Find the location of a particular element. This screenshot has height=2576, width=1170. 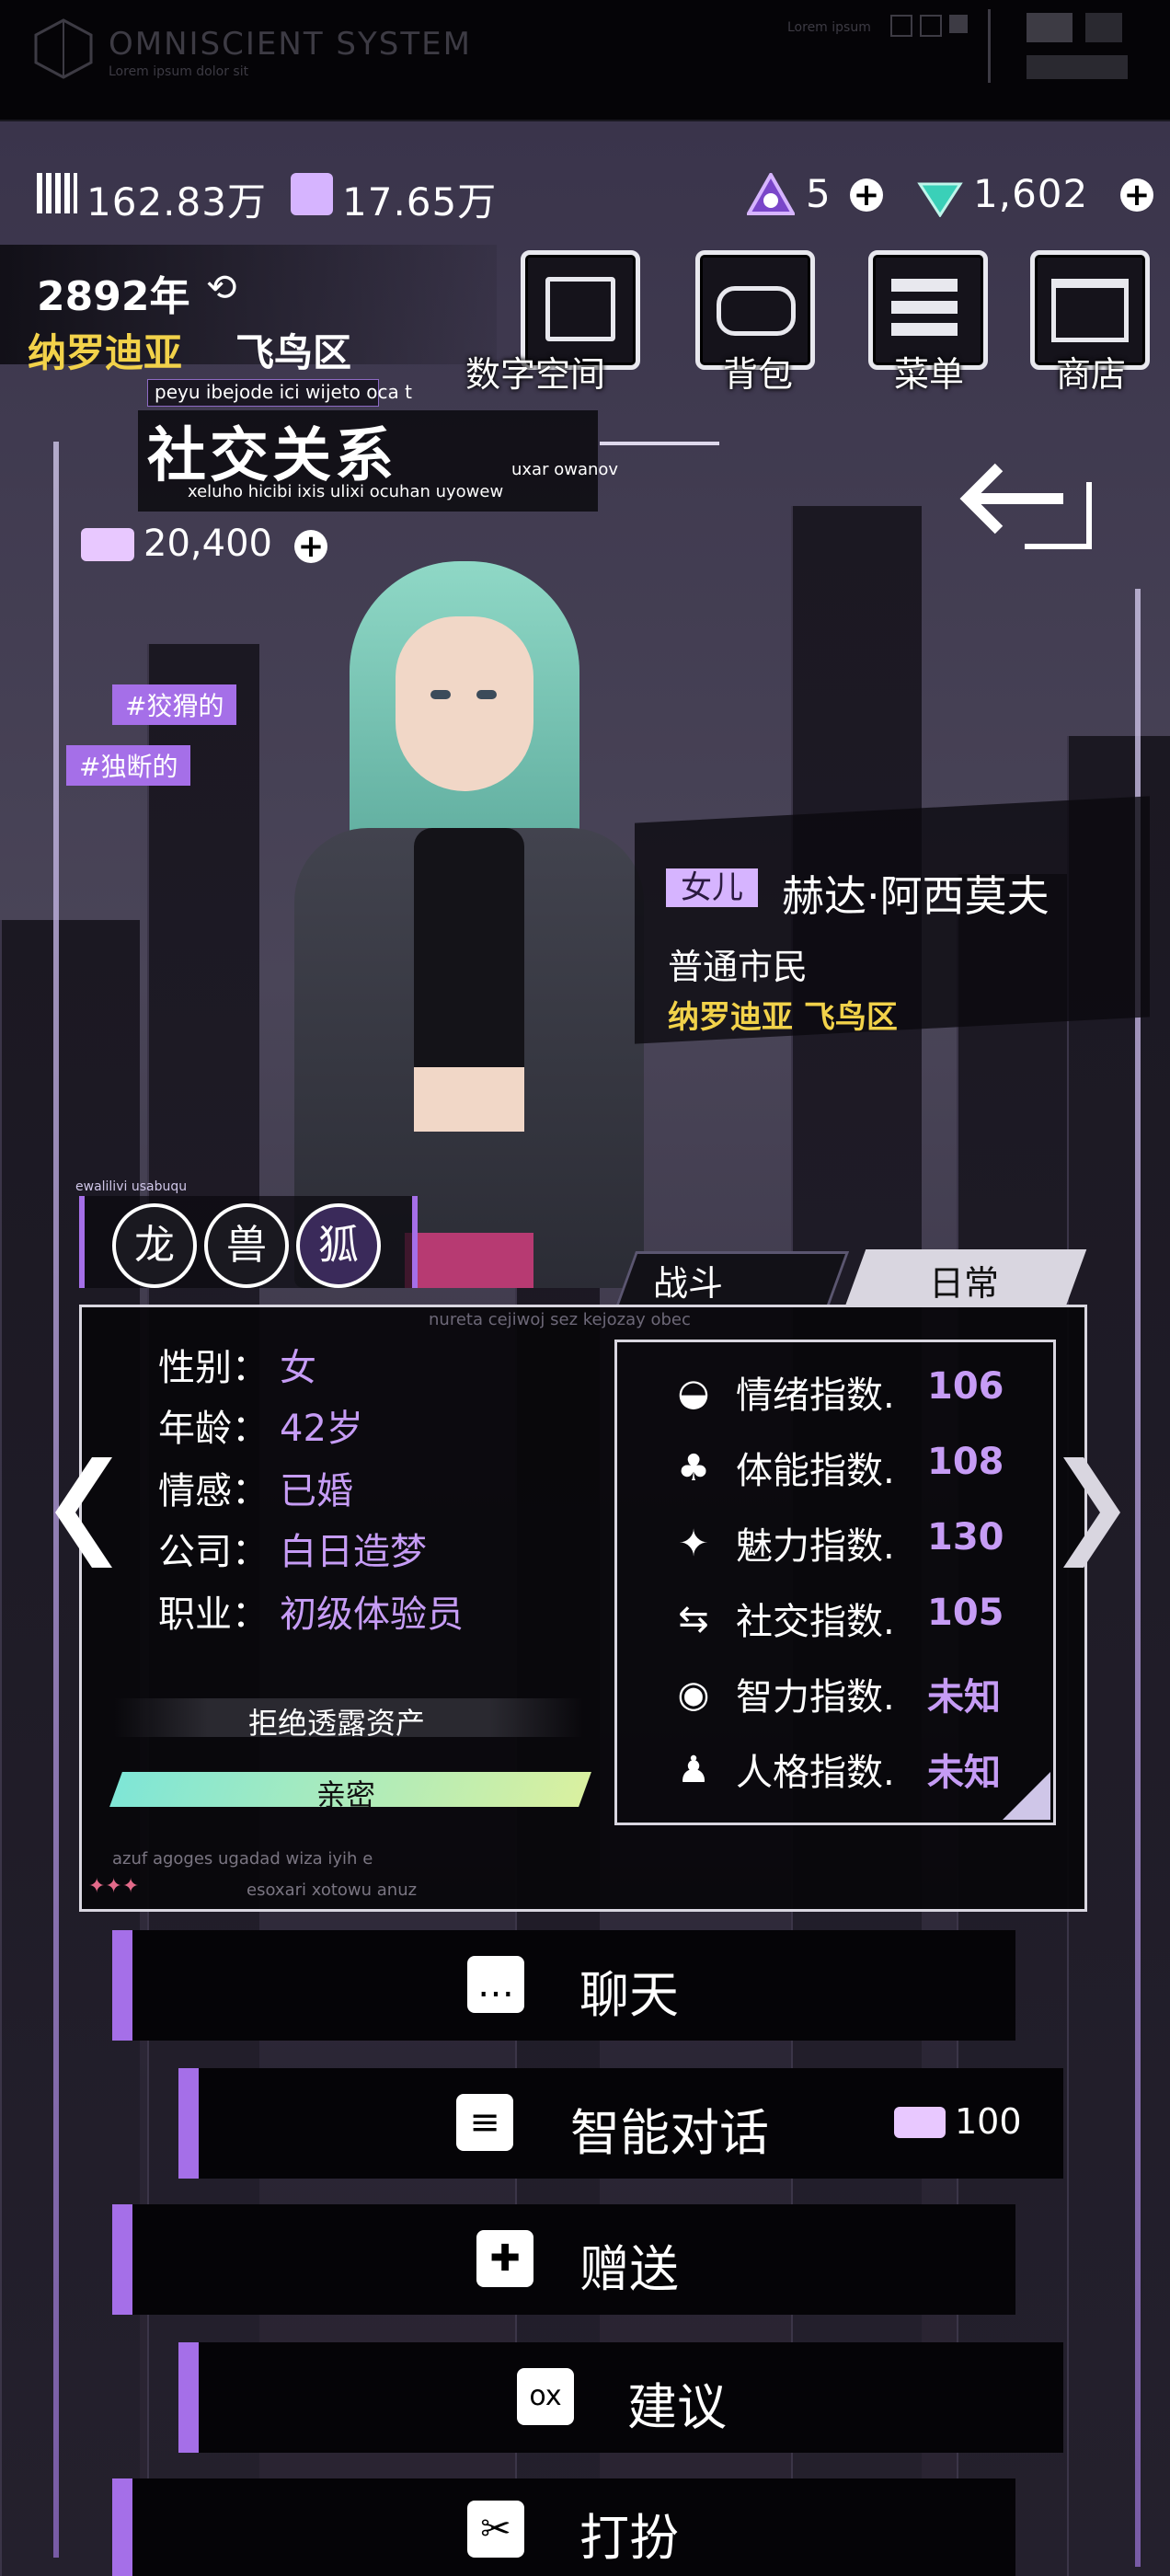

stat-row-social: ⇆ 社交指数. 105 is located at coordinates (864, 1619).